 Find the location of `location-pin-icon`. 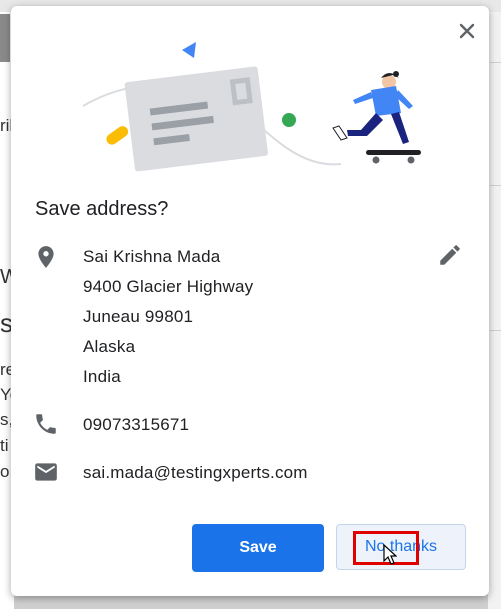

location-pin-icon is located at coordinates (46, 257).